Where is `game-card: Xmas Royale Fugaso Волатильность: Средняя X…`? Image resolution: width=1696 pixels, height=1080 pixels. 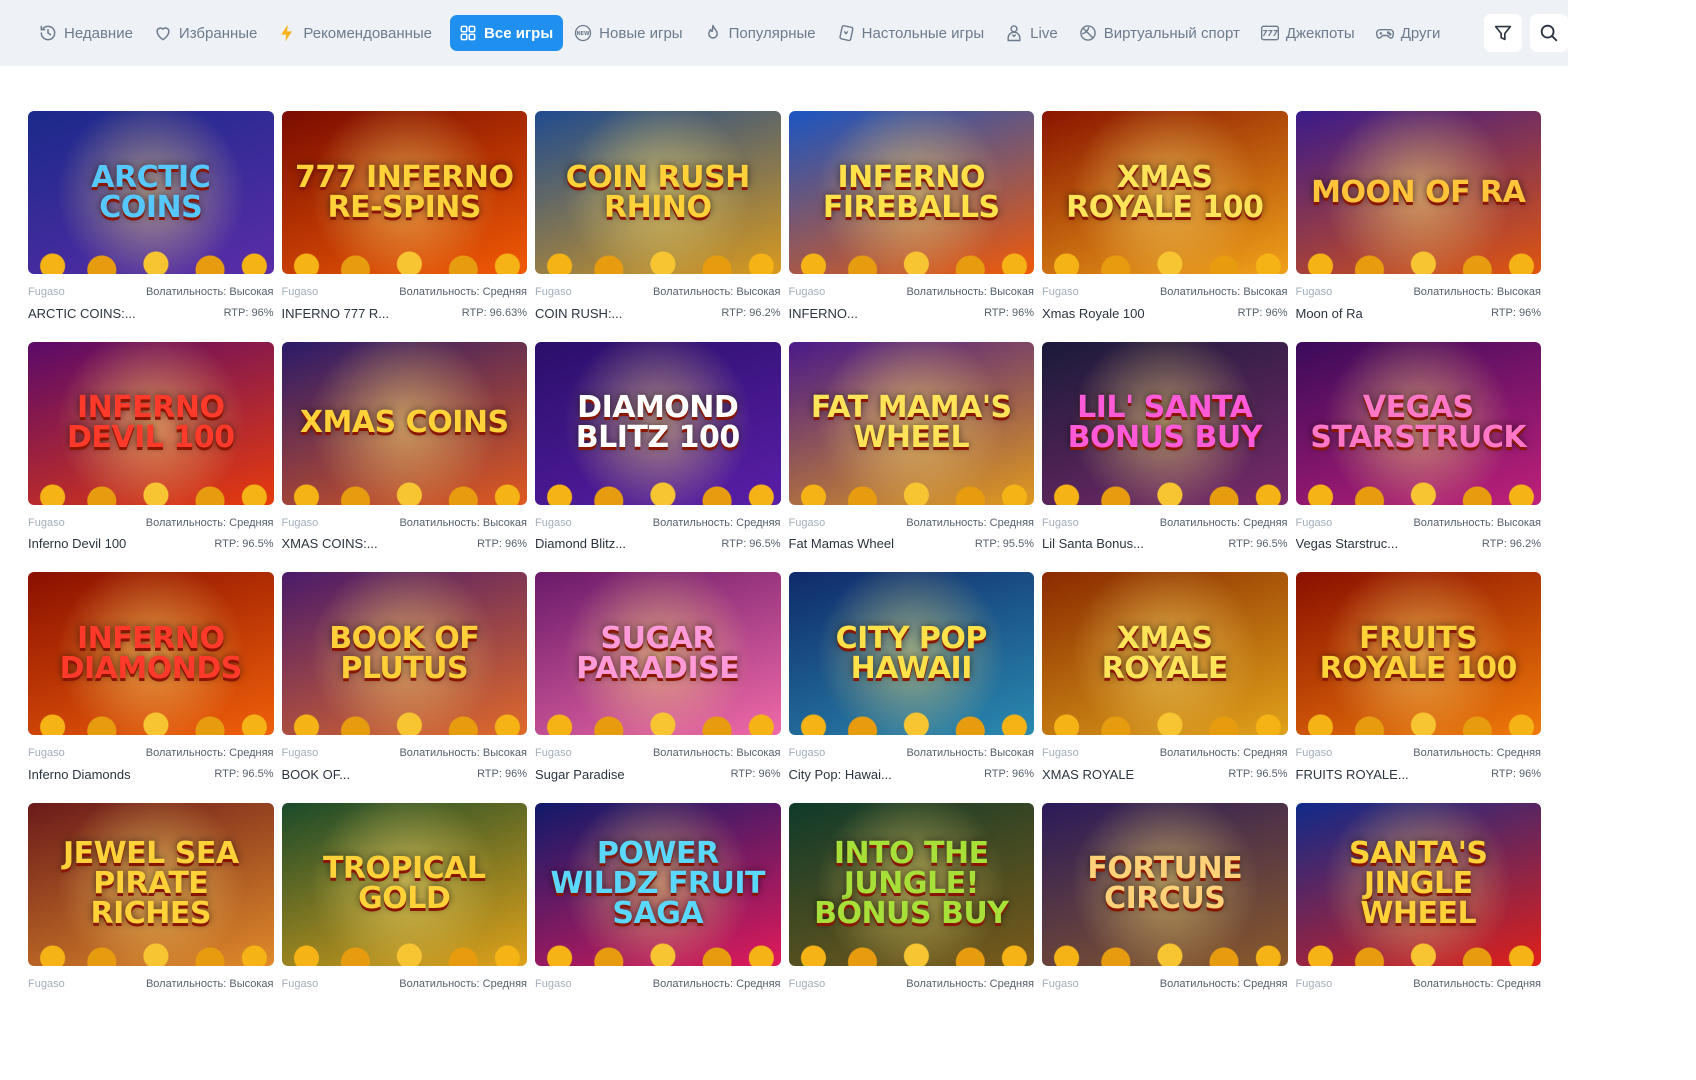
game-card: Xmas Royale Fugaso Волатильность: Средняя X… is located at coordinates (1165, 687).